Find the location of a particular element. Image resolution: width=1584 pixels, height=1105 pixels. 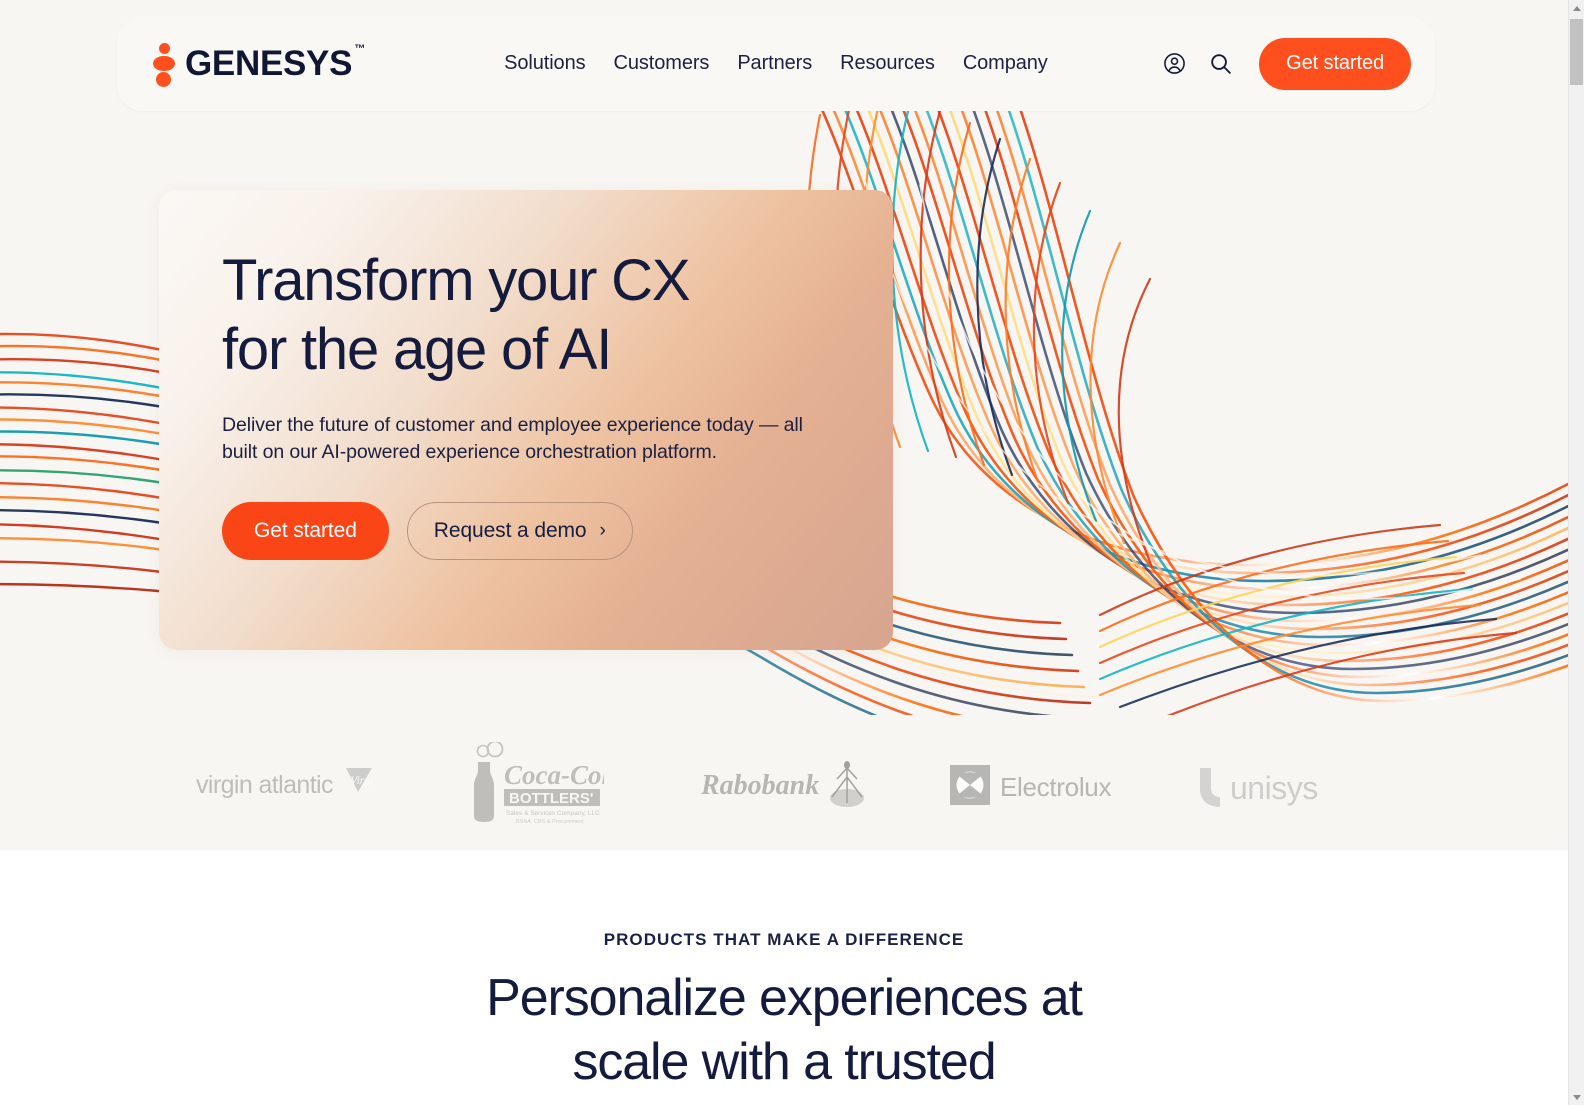

svg-text: Electrolux is located at coordinates (1055, 787).